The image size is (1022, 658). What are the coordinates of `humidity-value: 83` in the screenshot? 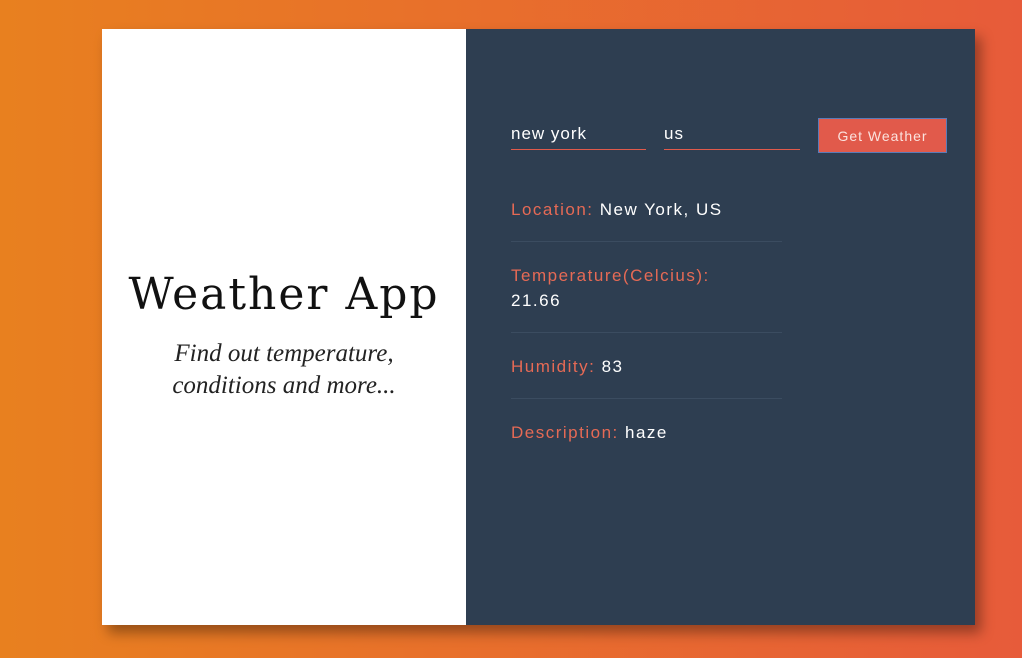 It's located at (612, 366).